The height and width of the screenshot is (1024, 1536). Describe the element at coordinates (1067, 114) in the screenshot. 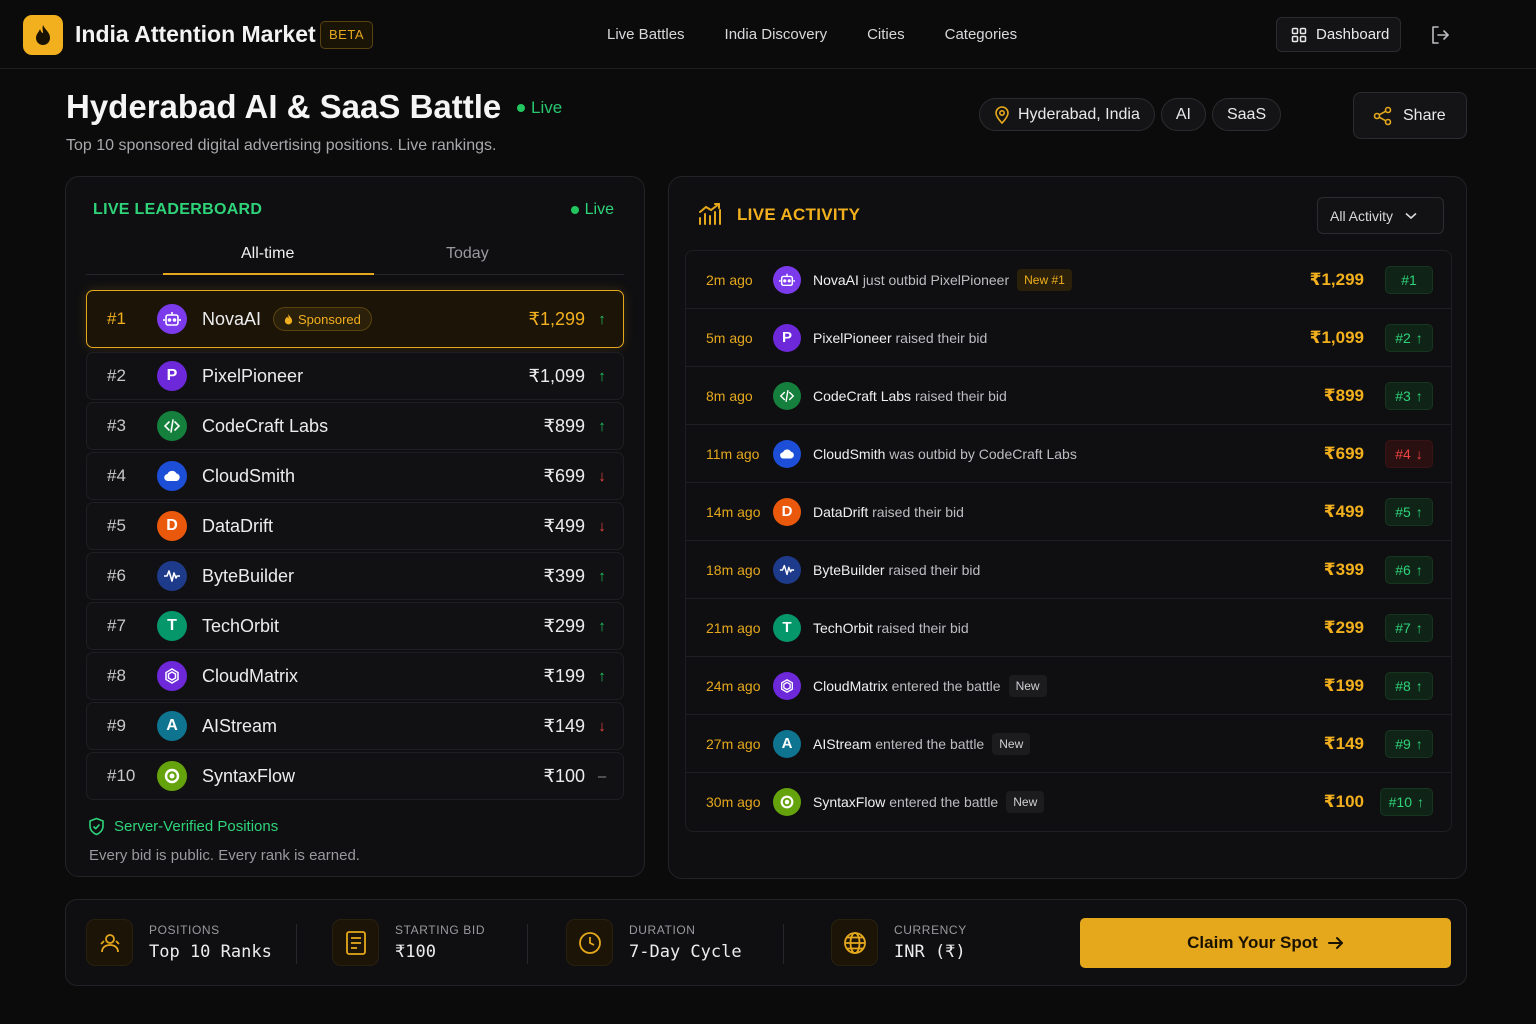

I see `tag-location: Hyderabad, India` at that location.